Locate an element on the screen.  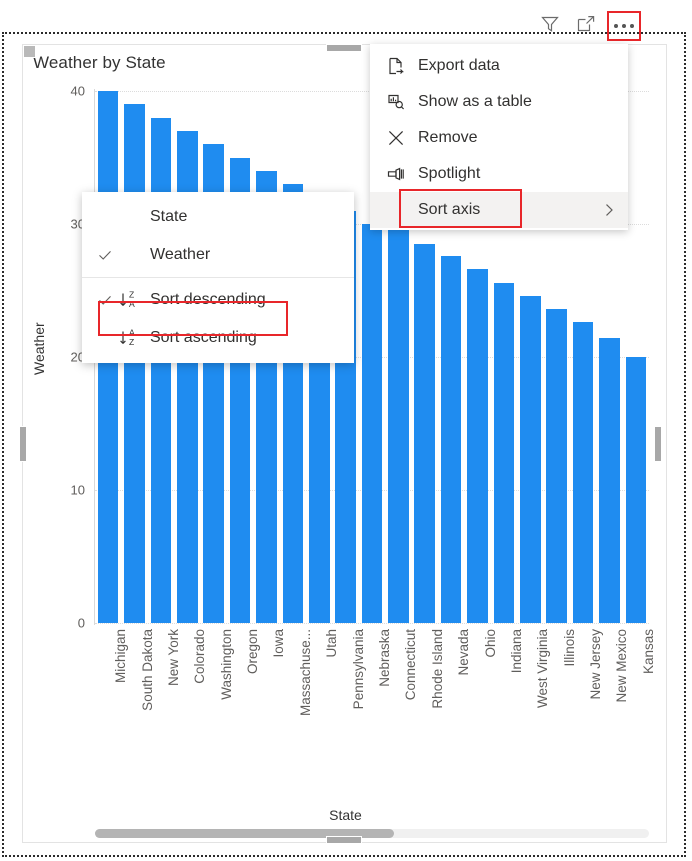
more-options-icon is located at coordinates (624, 26).